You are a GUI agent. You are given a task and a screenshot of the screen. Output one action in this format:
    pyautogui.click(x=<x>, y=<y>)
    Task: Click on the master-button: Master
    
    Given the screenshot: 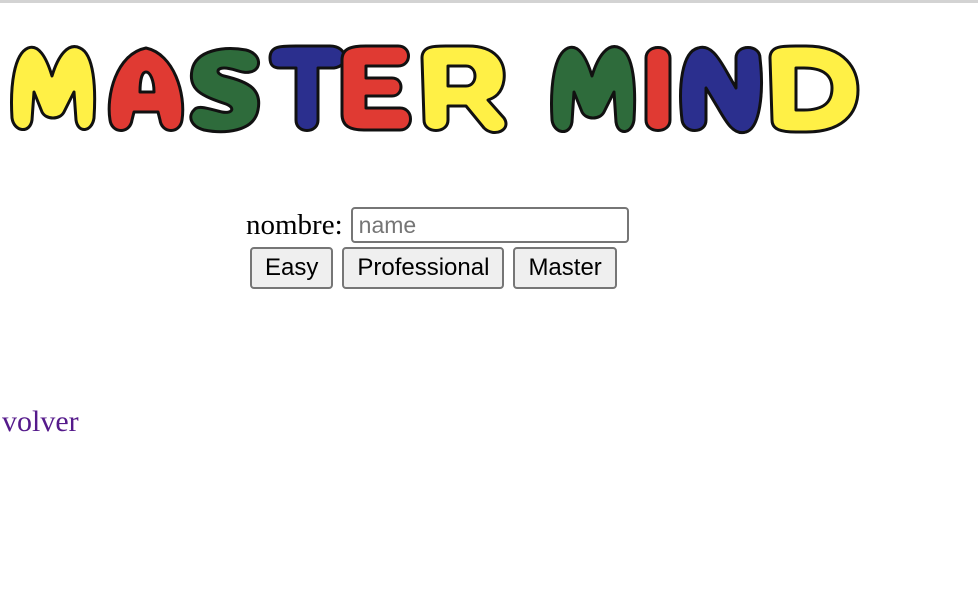 What is the action you would take?
    pyautogui.click(x=565, y=268)
    